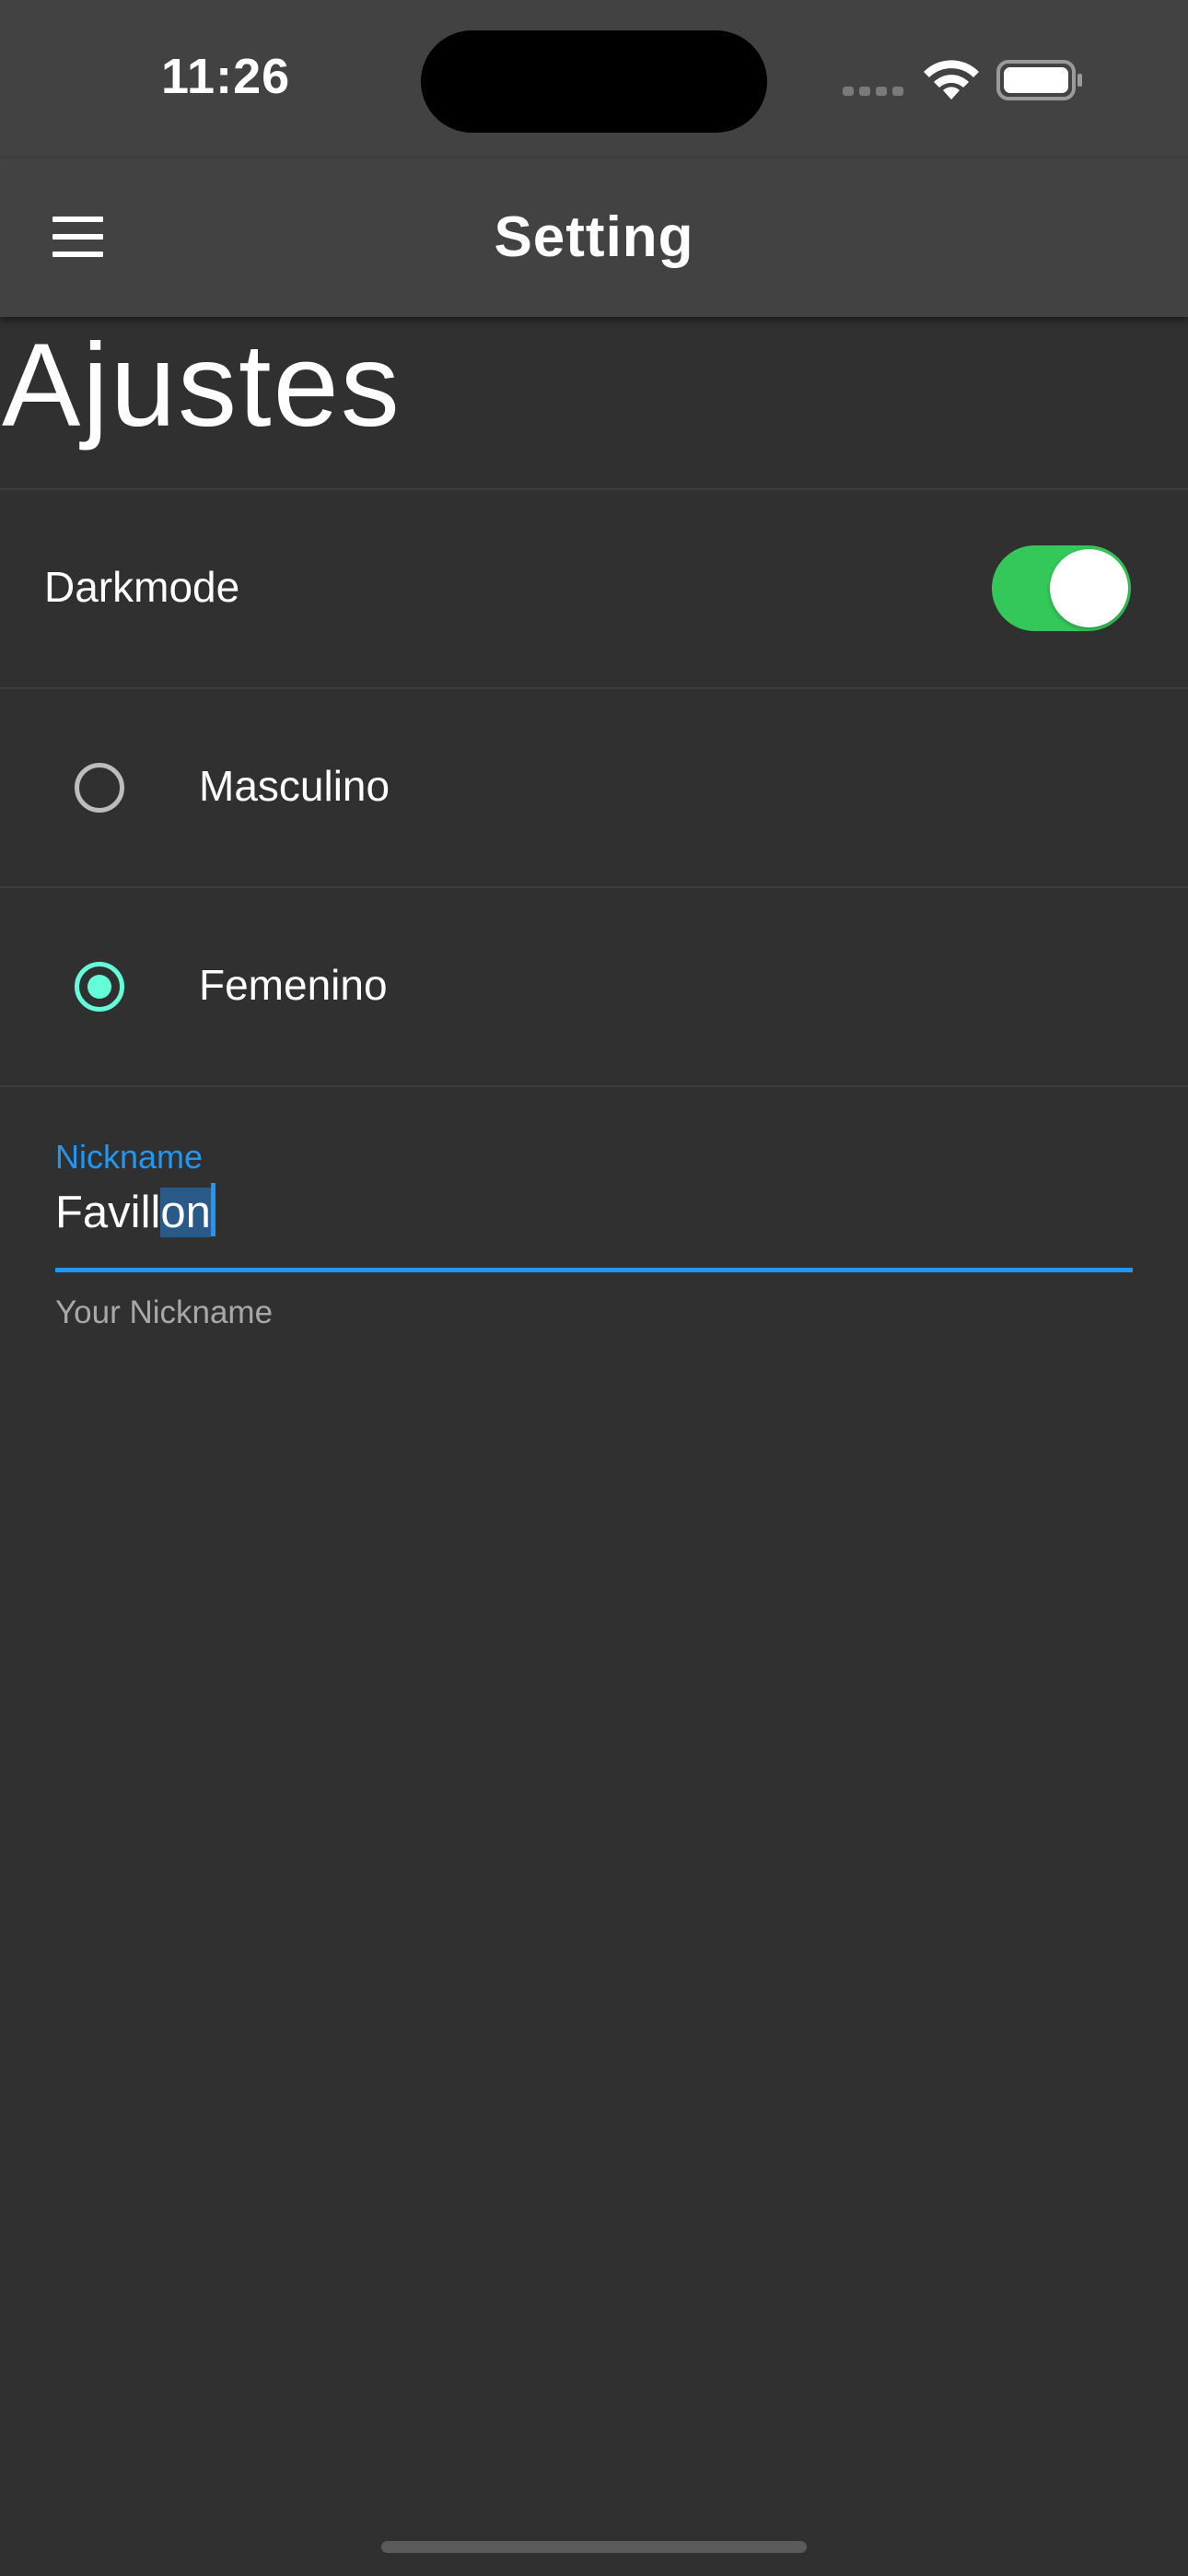 The image size is (1188, 2576). What do you see at coordinates (1040, 82) in the screenshot?
I see `battery-icon` at bounding box center [1040, 82].